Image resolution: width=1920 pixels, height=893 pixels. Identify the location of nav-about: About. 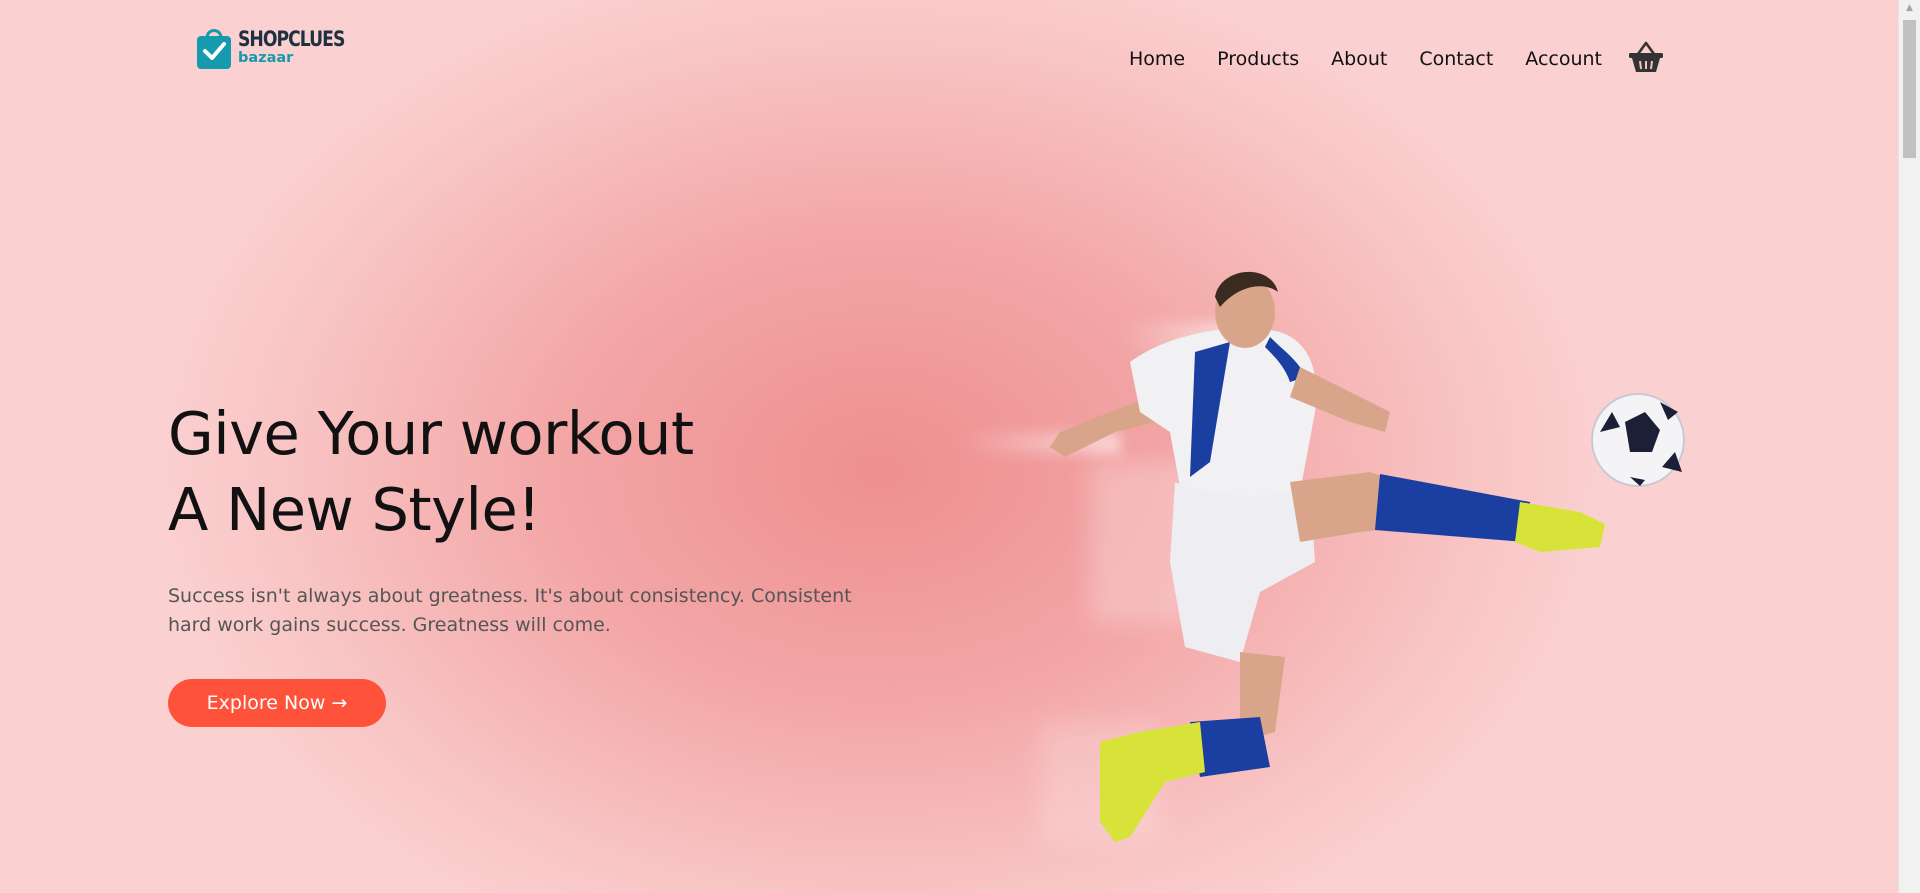
(1359, 59).